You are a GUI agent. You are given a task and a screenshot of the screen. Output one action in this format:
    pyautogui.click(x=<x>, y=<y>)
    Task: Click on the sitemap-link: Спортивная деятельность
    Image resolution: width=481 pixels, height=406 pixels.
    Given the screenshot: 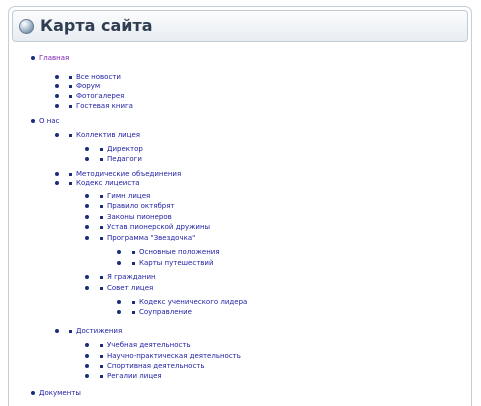 What is the action you would take?
    pyautogui.click(x=156, y=366)
    